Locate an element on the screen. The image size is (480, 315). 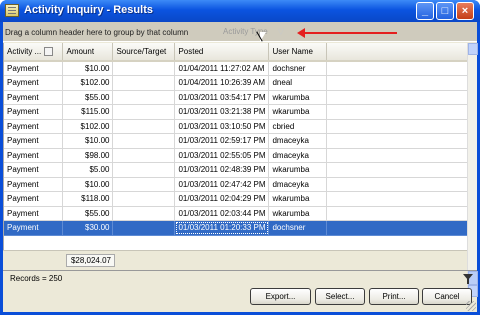
mouse-cursor-icon is located at coordinates (263, 37).